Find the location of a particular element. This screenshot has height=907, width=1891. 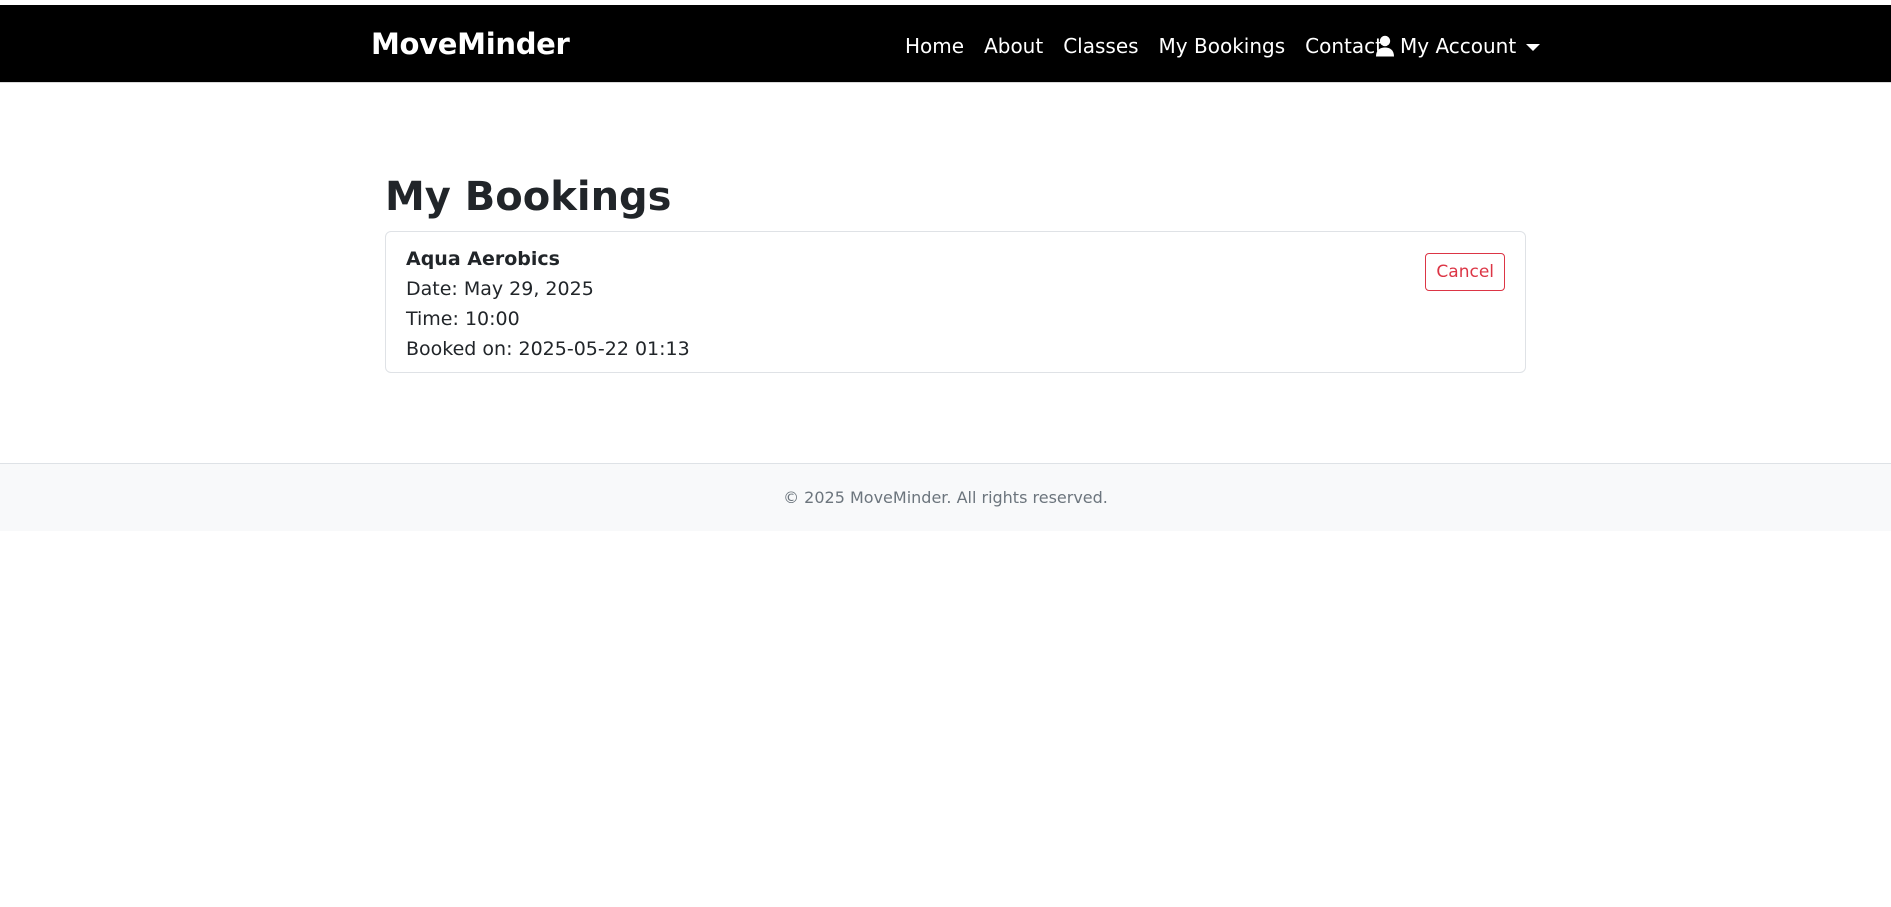

footer-copyright: © 2025 MoveMinder. All rights reserved. is located at coordinates (945, 497).